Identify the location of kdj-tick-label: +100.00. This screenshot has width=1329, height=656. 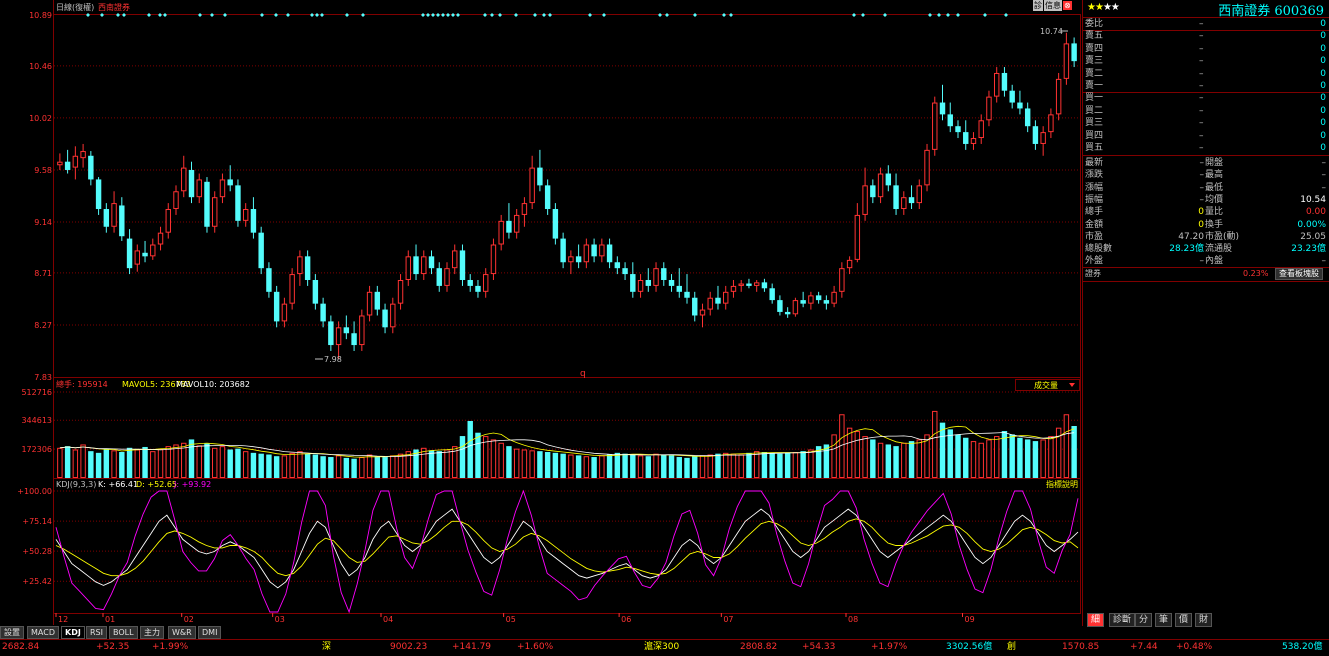
(34, 491).